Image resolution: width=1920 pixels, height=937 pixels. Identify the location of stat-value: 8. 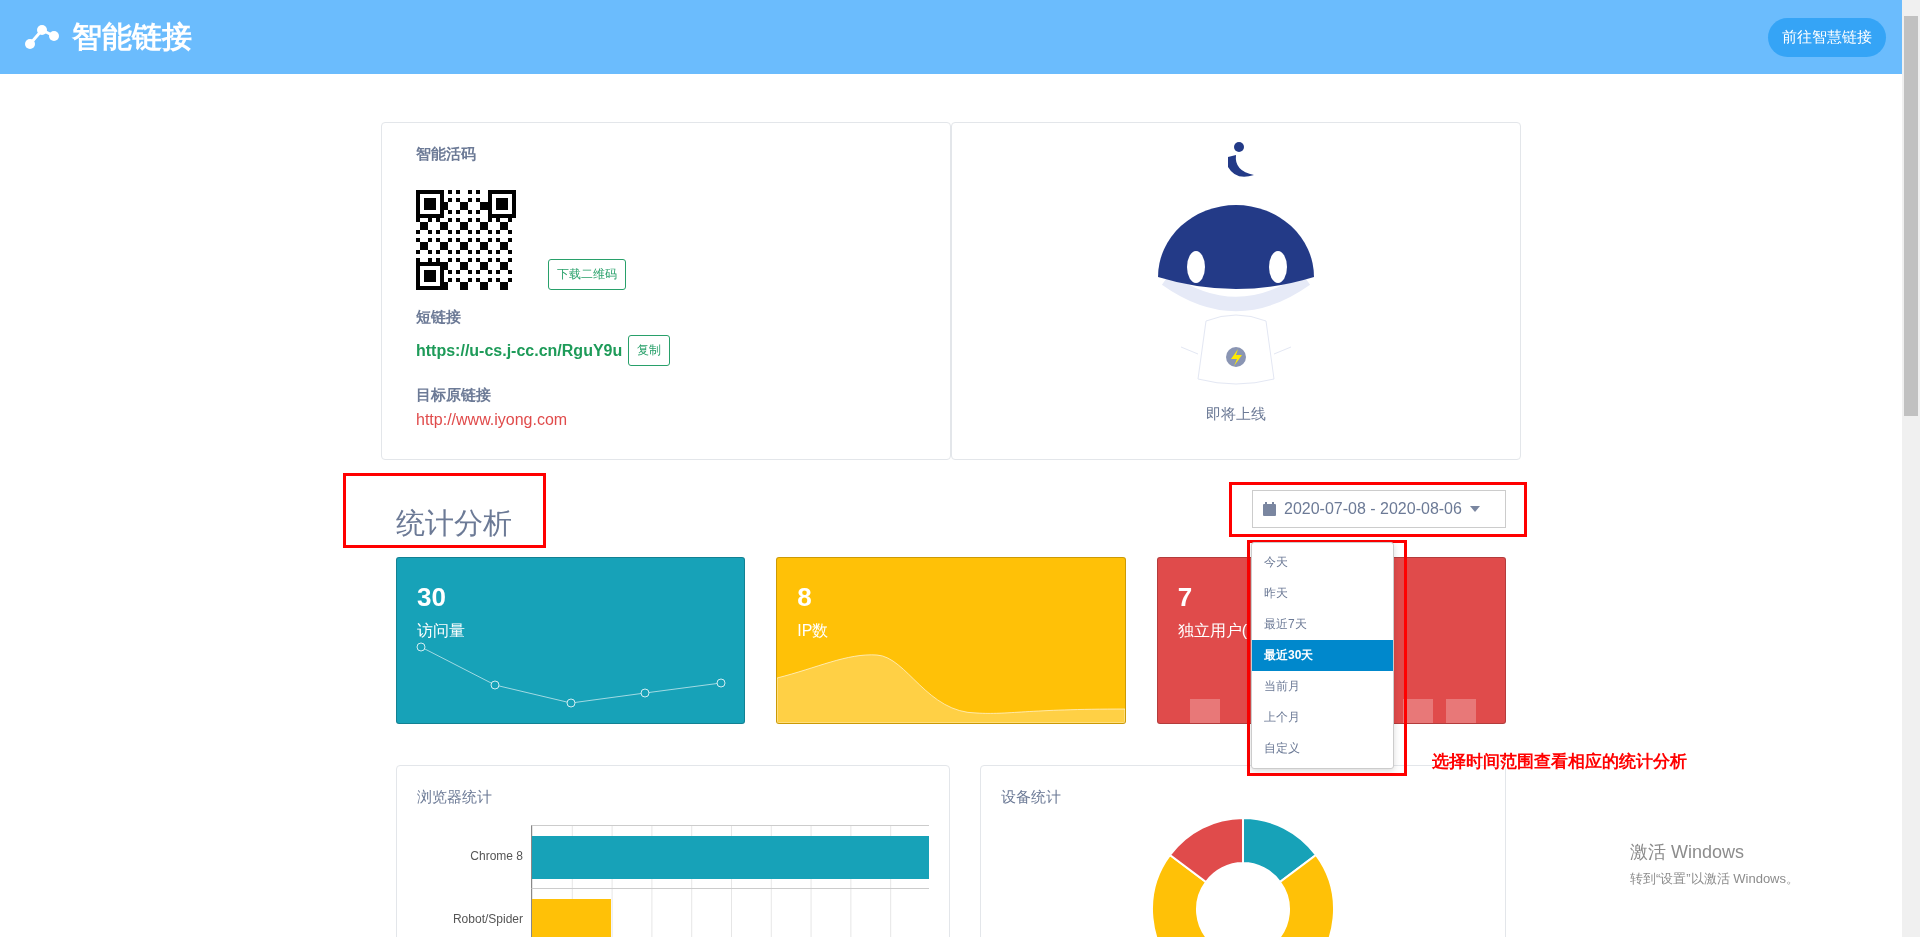
(804, 597).